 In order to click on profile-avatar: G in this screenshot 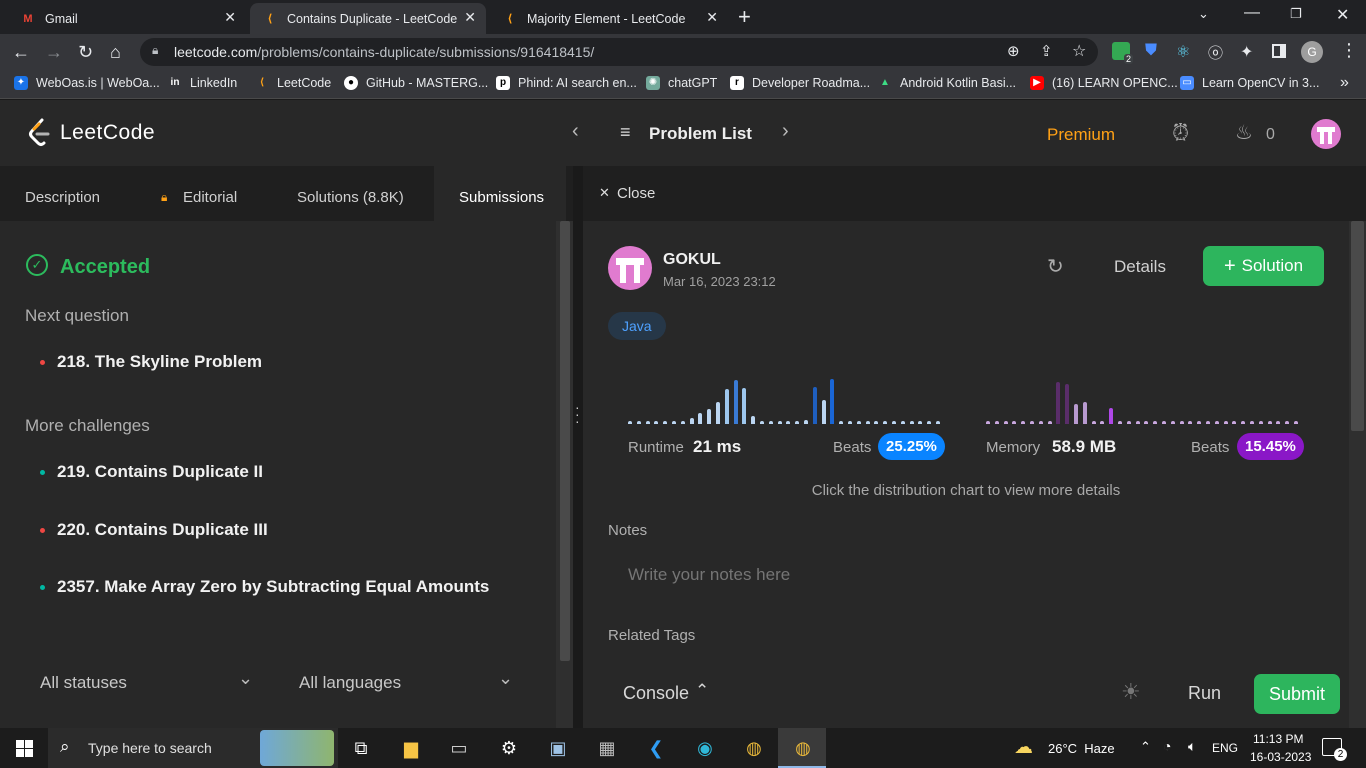, I will do `click(1312, 52)`.